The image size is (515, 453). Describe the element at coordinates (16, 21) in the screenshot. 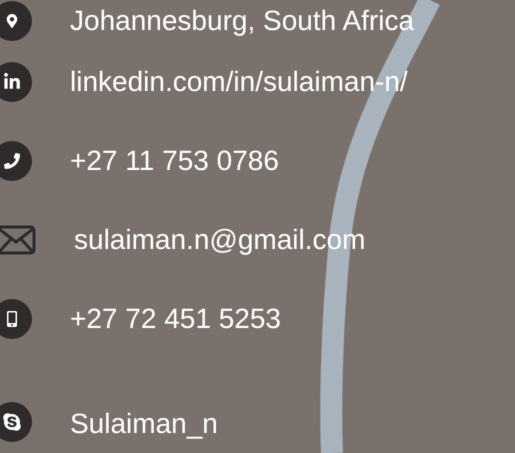

I see `map-pin-icon` at that location.